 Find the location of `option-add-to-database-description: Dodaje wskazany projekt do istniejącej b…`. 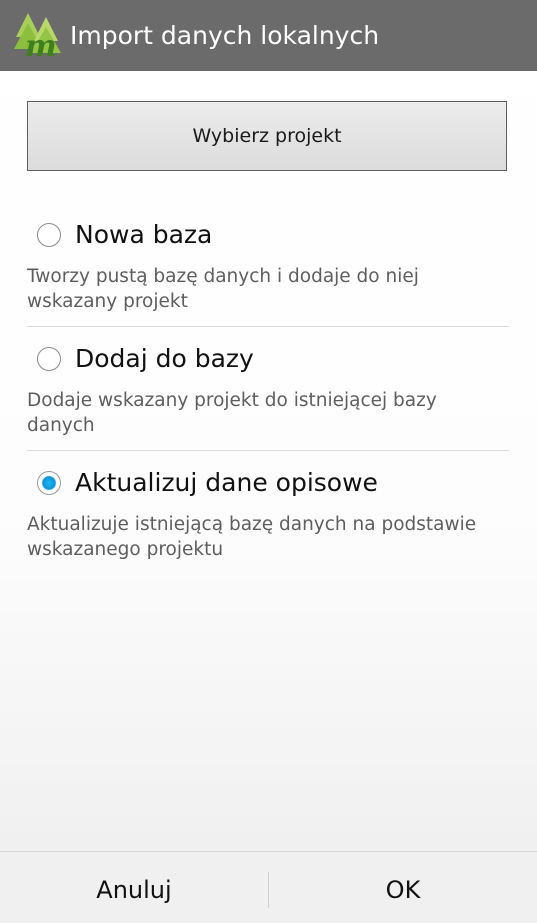

option-add-to-database-description: Dodaje wskazany projekt do istniejącej b… is located at coordinates (232, 413).